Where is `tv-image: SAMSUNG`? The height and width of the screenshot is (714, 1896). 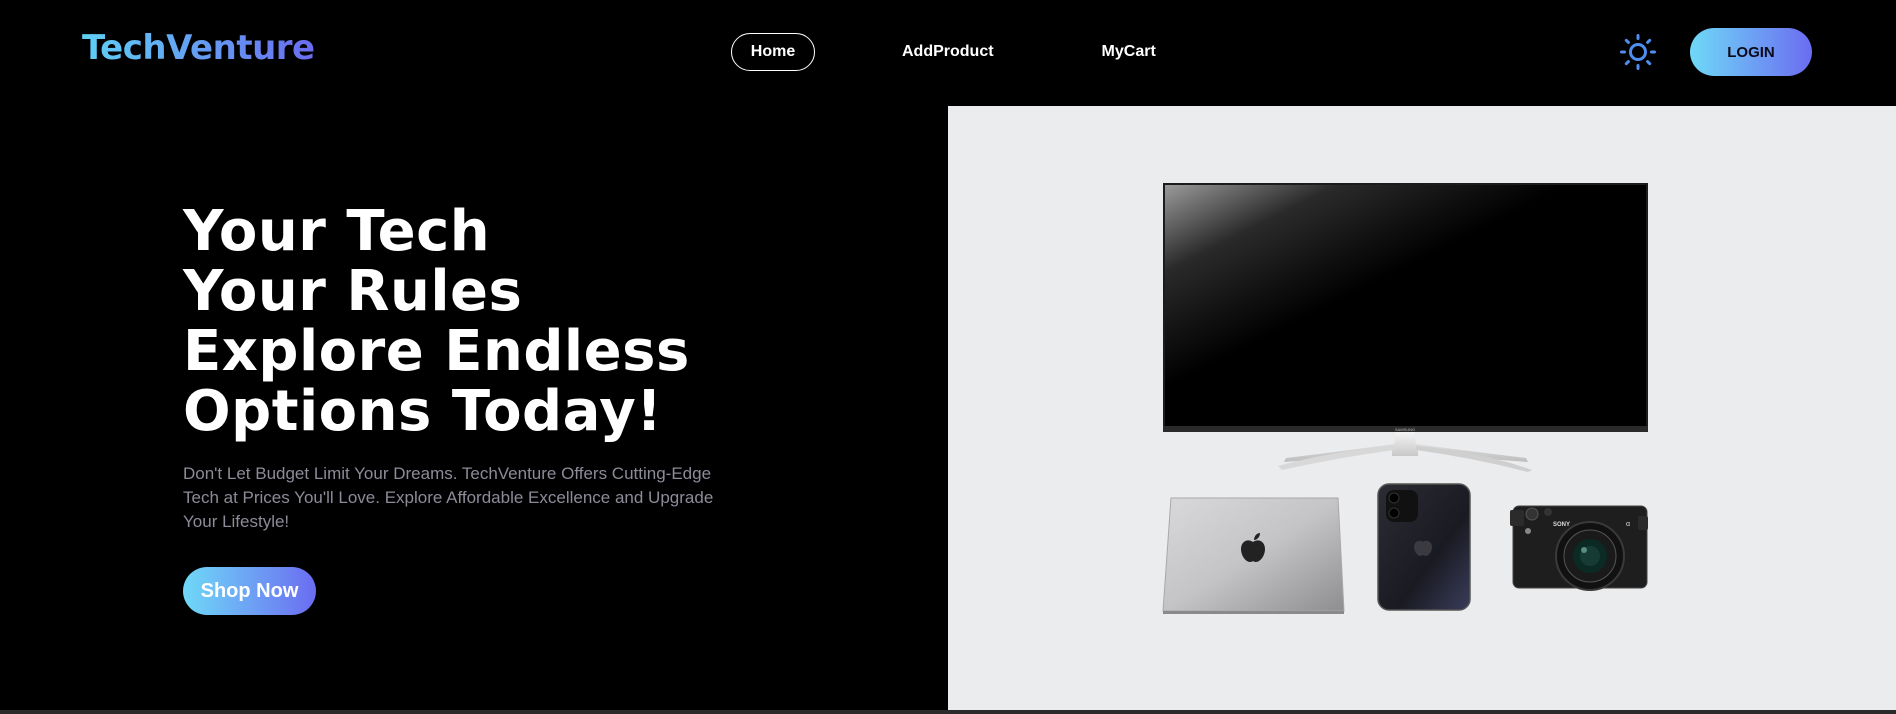
tv-image: SAMSUNG is located at coordinates (1405, 327).